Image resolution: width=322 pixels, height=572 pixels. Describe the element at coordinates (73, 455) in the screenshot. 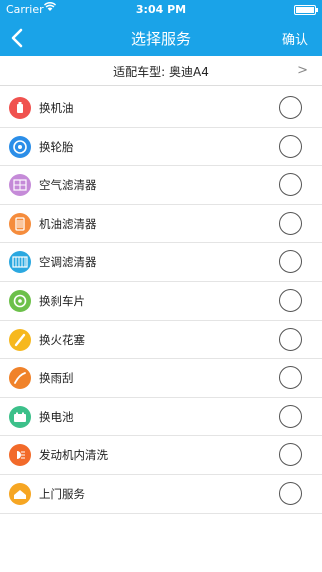

I see `service-name: 发动机内清洗` at that location.